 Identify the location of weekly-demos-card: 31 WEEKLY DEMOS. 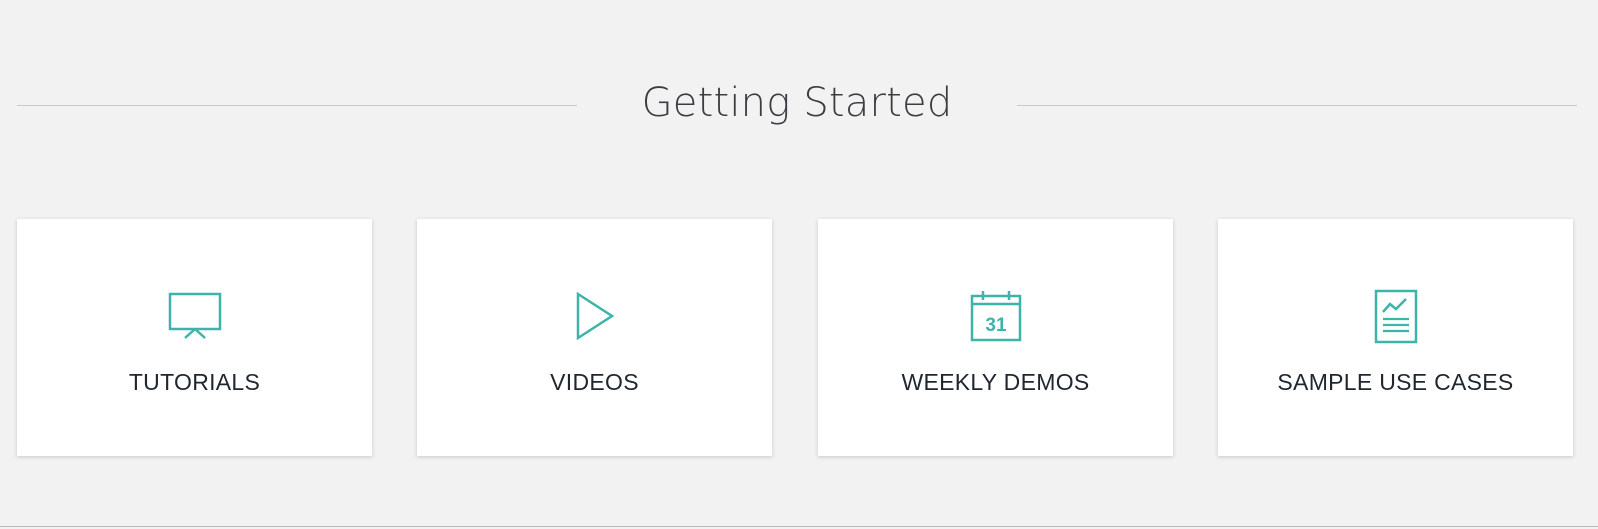
(995, 337).